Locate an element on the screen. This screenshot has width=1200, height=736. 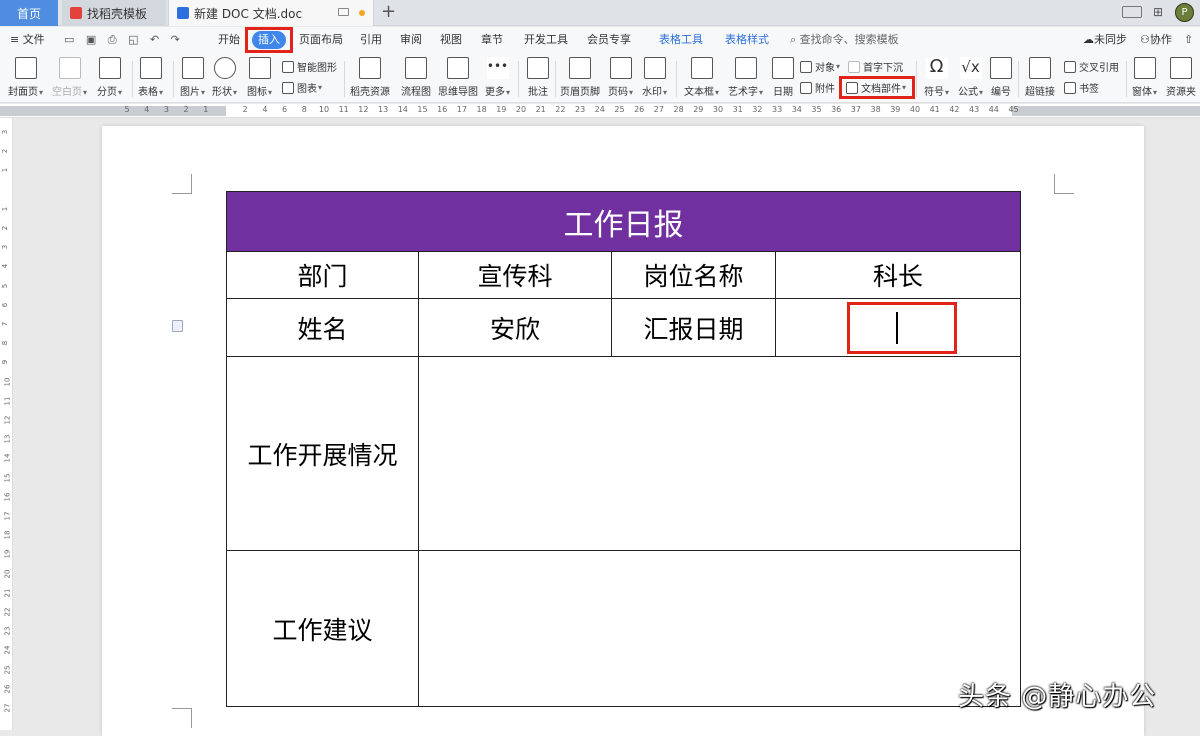
symbol-label: 符号 is located at coordinates (934, 92).